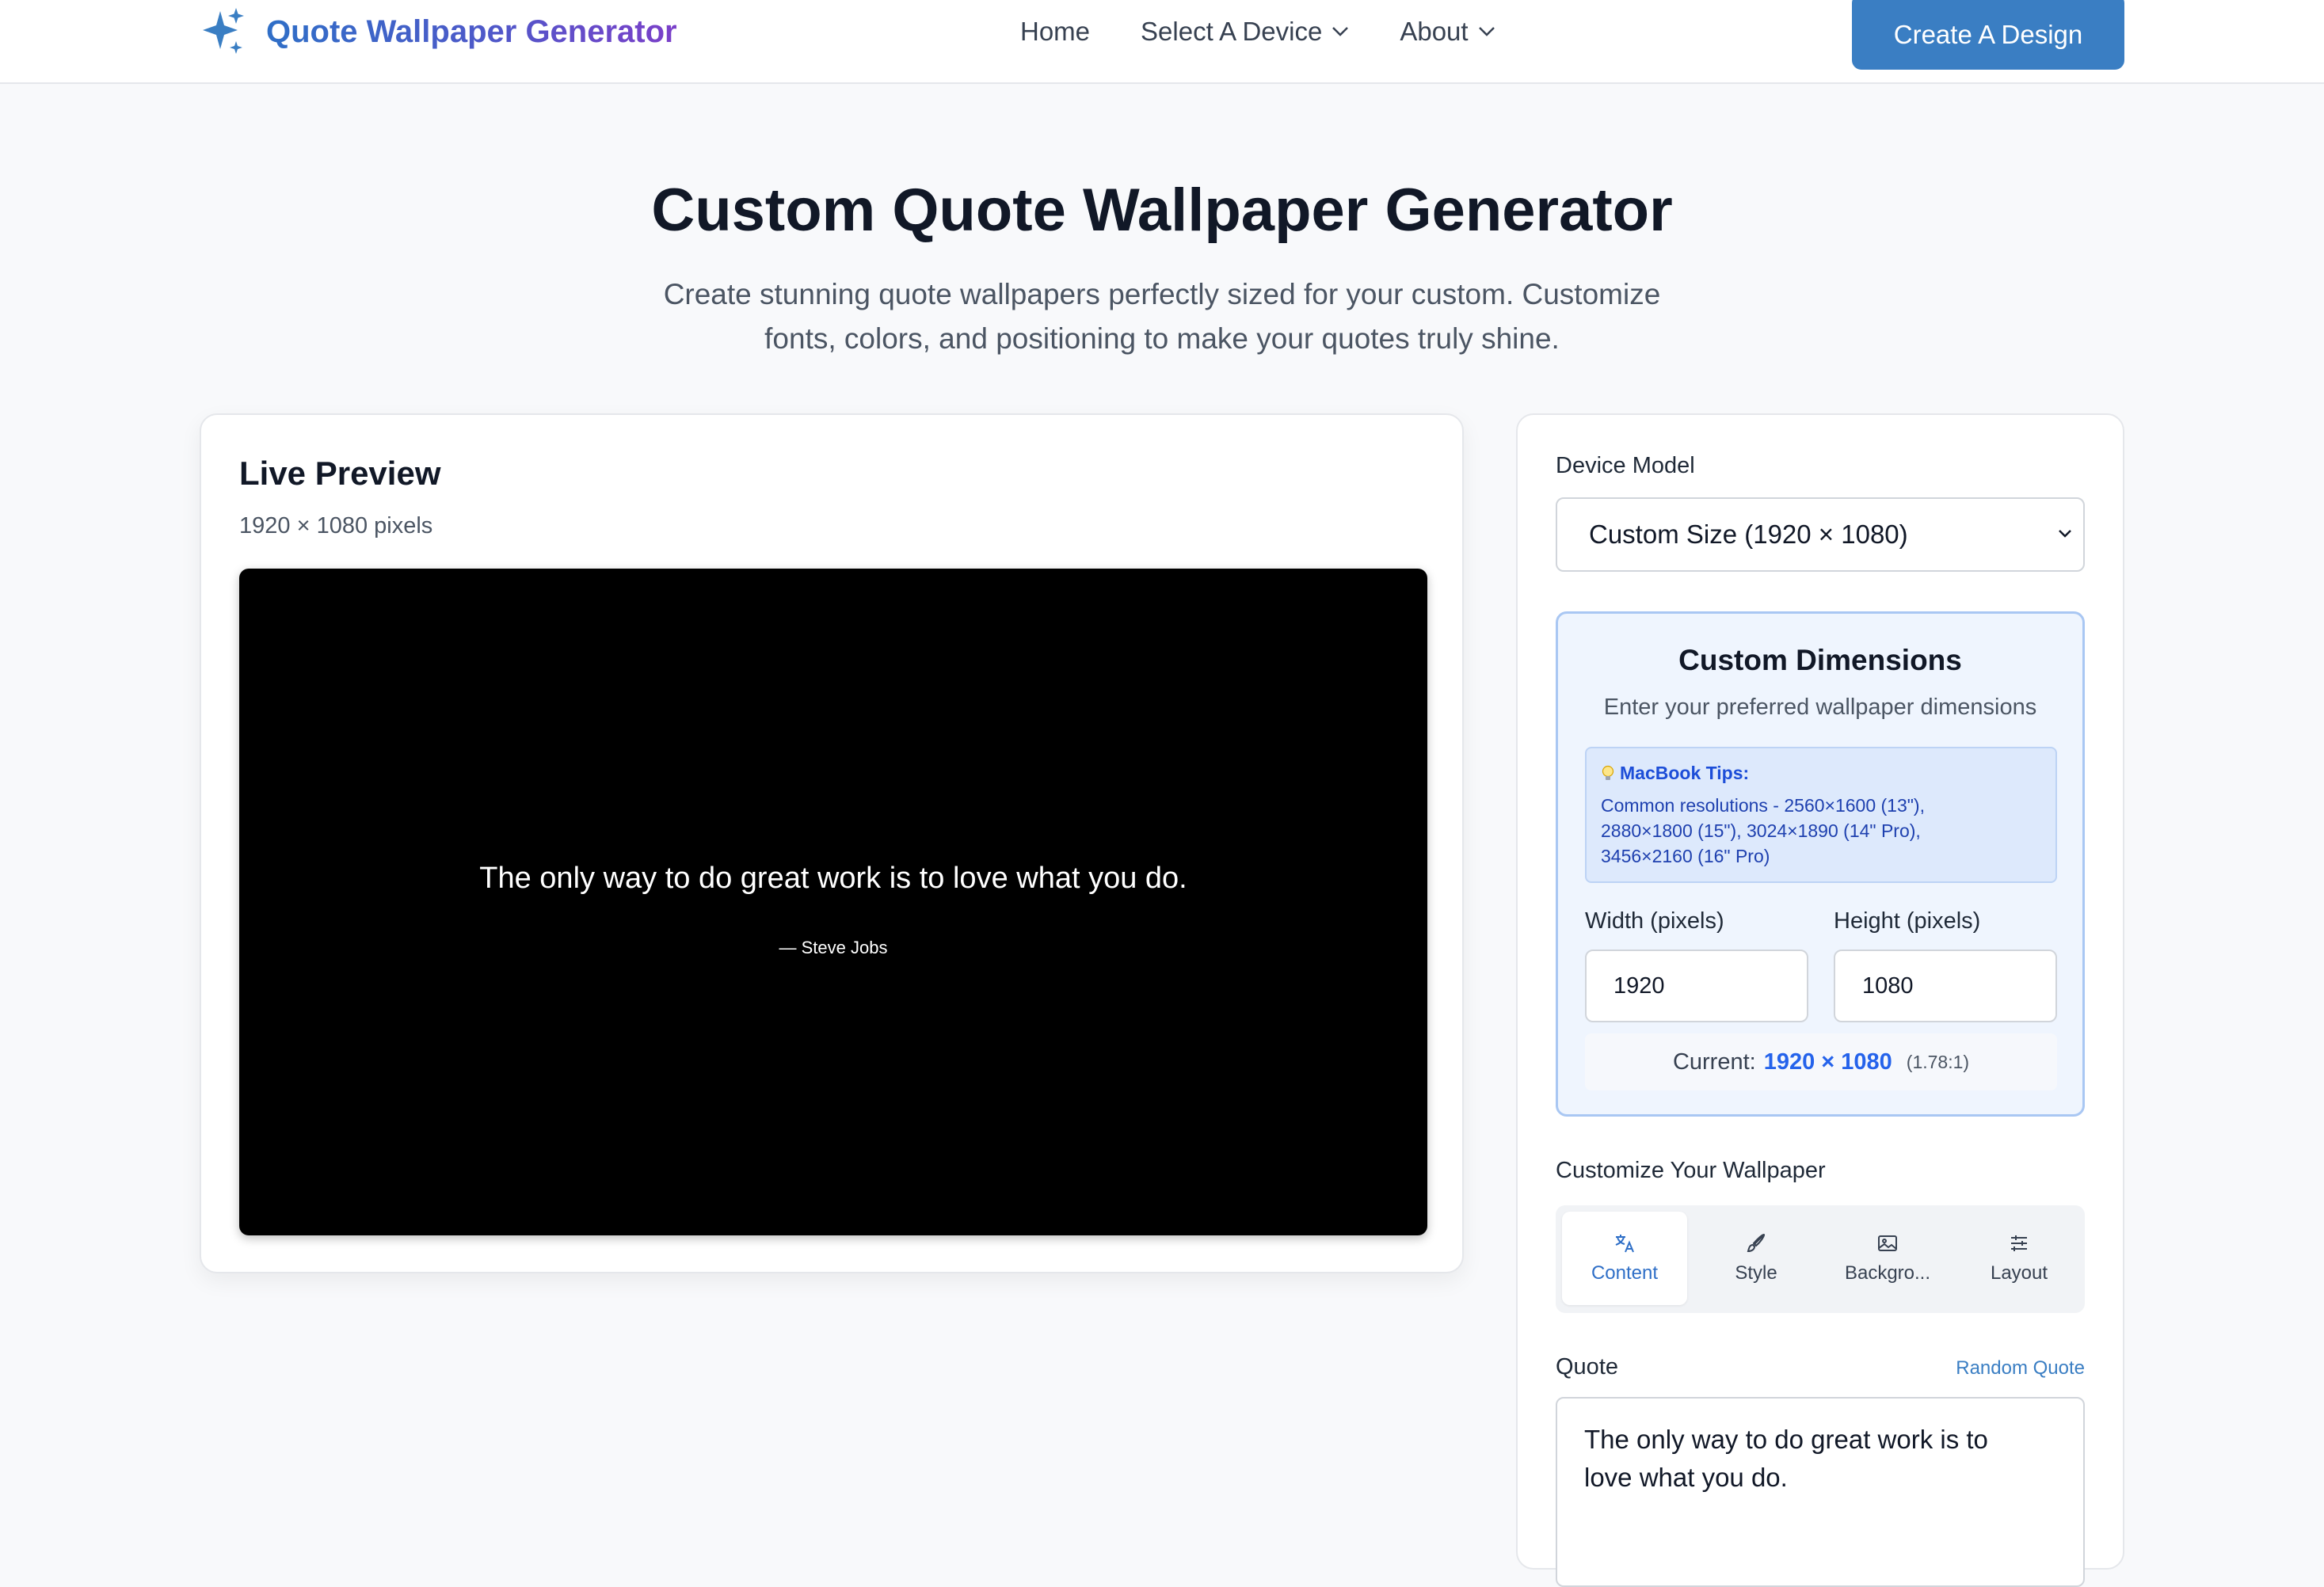 The width and height of the screenshot is (2324, 1587). What do you see at coordinates (2021, 1368) in the screenshot?
I see `random-quote-link: Random Quote` at bounding box center [2021, 1368].